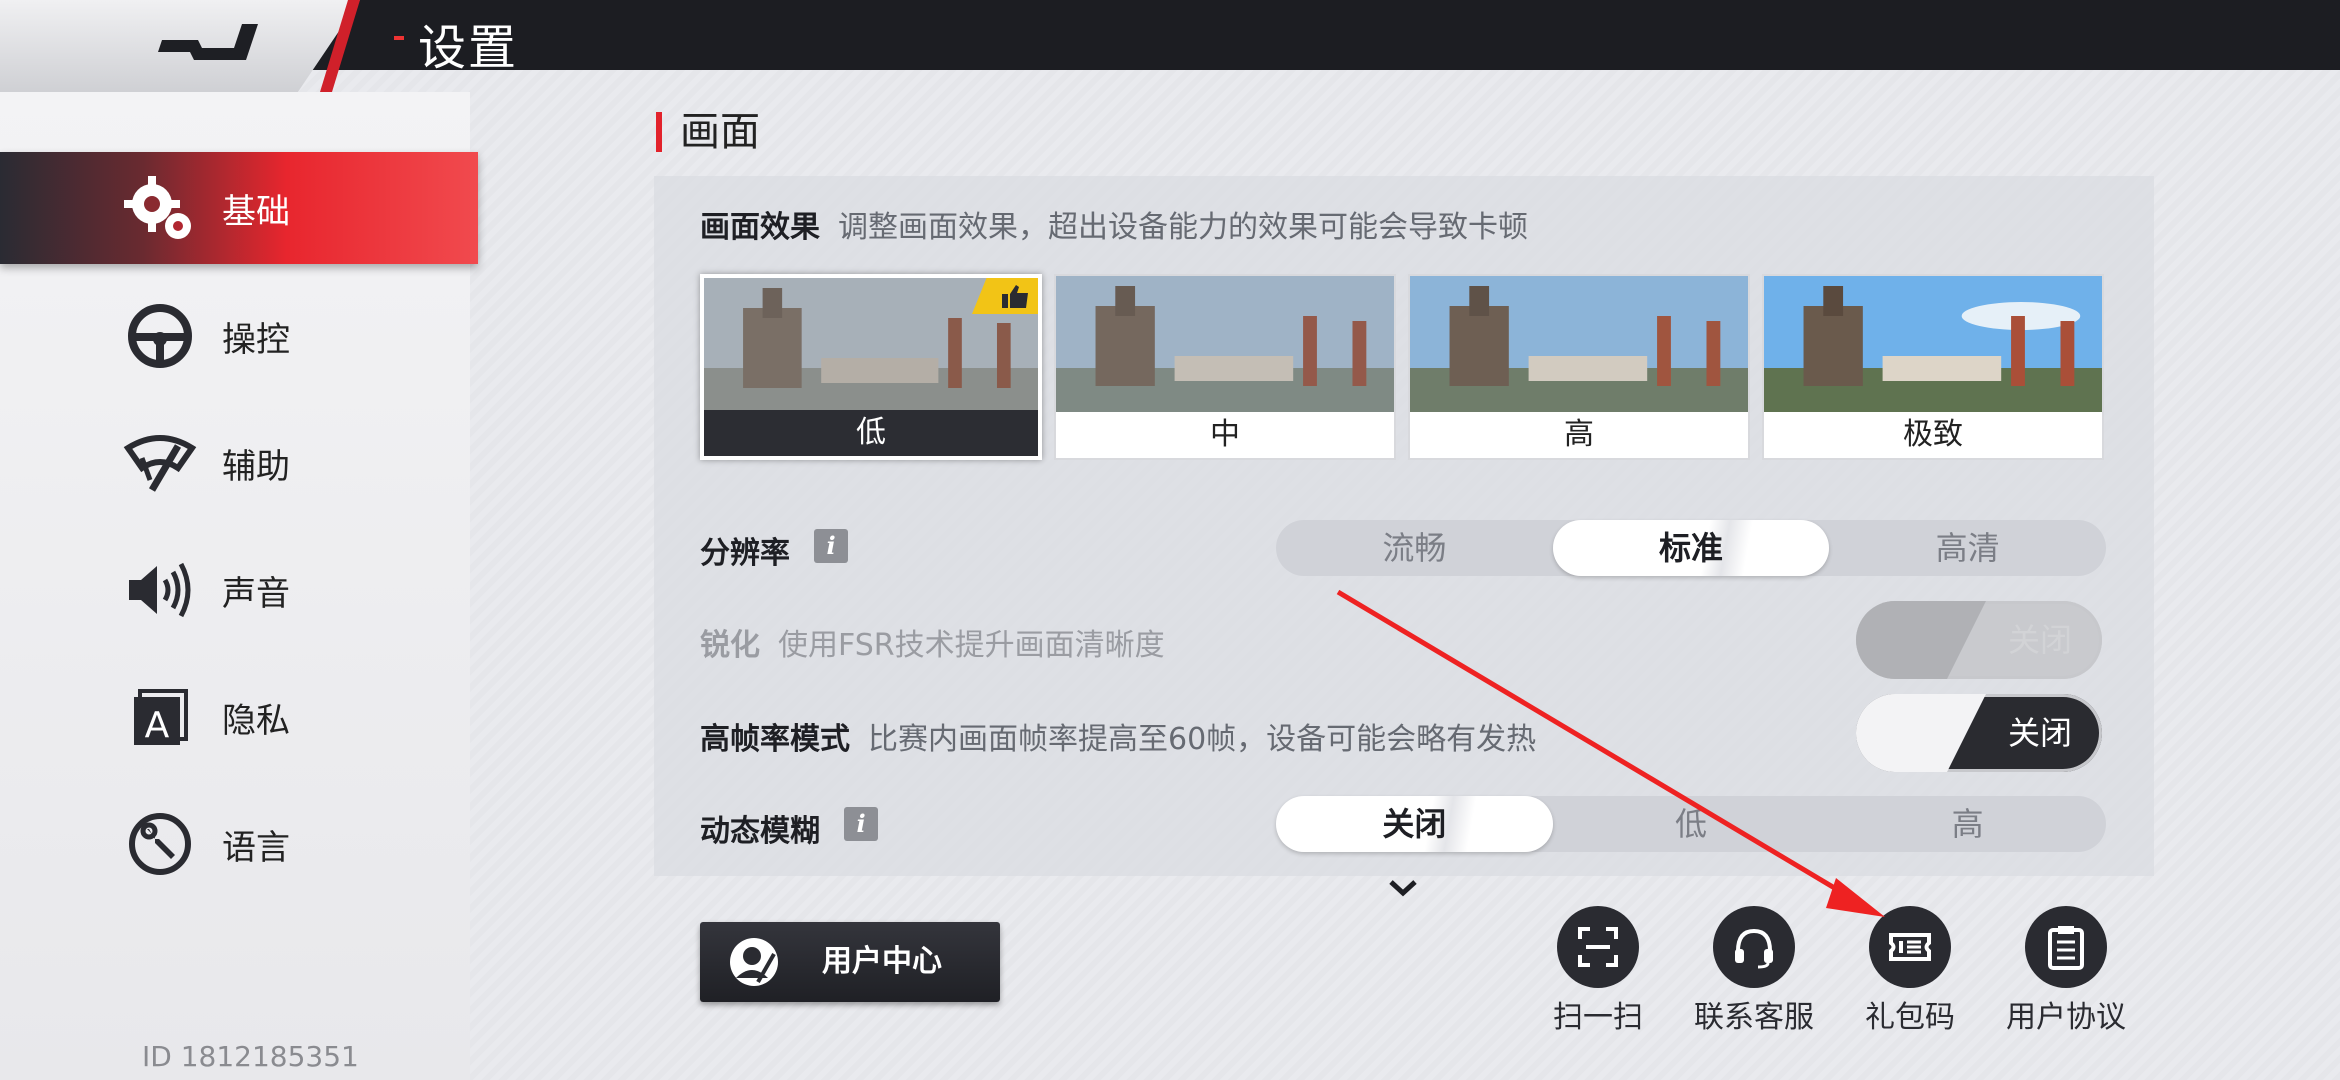 This screenshot has width=2340, height=1080. I want to click on quality-option-low: 低, so click(871, 367).